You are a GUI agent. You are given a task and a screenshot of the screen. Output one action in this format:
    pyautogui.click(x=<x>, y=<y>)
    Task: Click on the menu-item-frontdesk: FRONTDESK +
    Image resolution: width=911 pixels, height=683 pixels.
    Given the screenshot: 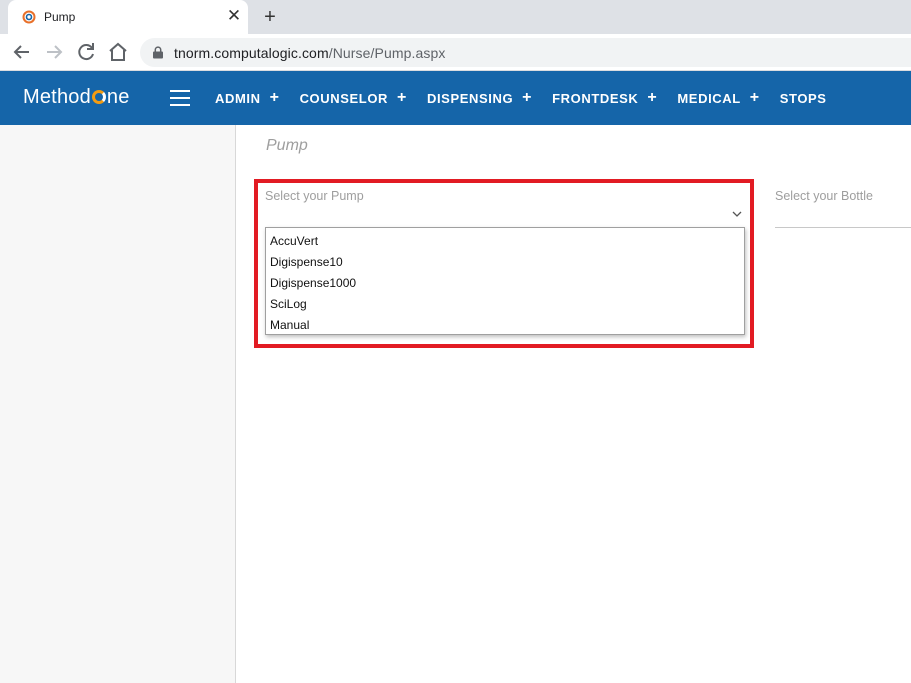 What is the action you would take?
    pyautogui.click(x=604, y=98)
    